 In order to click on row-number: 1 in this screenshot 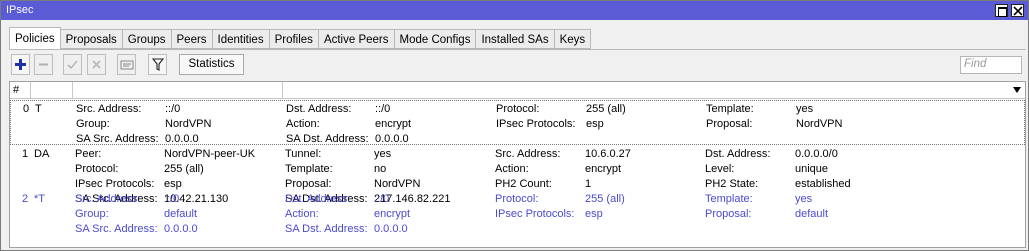, I will do `click(25, 154)`.